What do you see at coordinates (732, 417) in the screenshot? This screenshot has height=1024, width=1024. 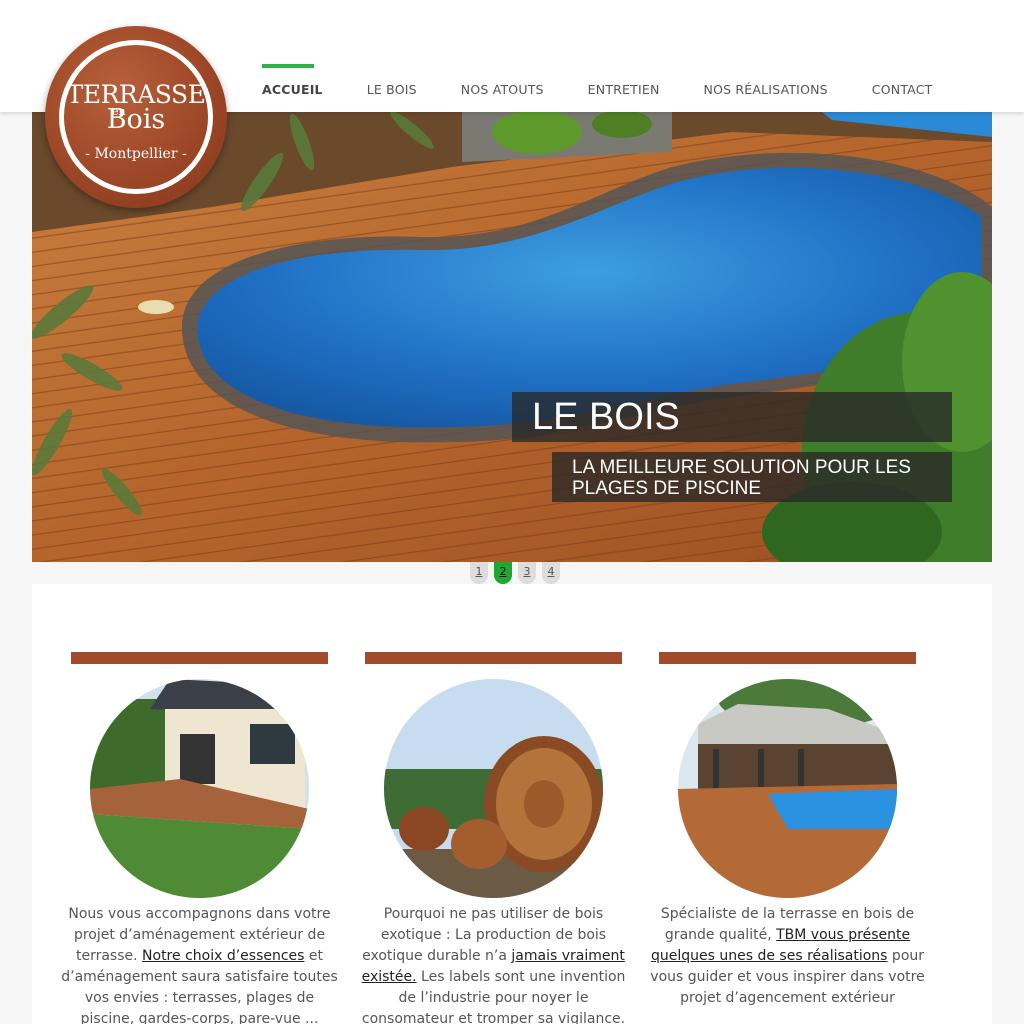 I see `slide-title: LE BOIS` at bounding box center [732, 417].